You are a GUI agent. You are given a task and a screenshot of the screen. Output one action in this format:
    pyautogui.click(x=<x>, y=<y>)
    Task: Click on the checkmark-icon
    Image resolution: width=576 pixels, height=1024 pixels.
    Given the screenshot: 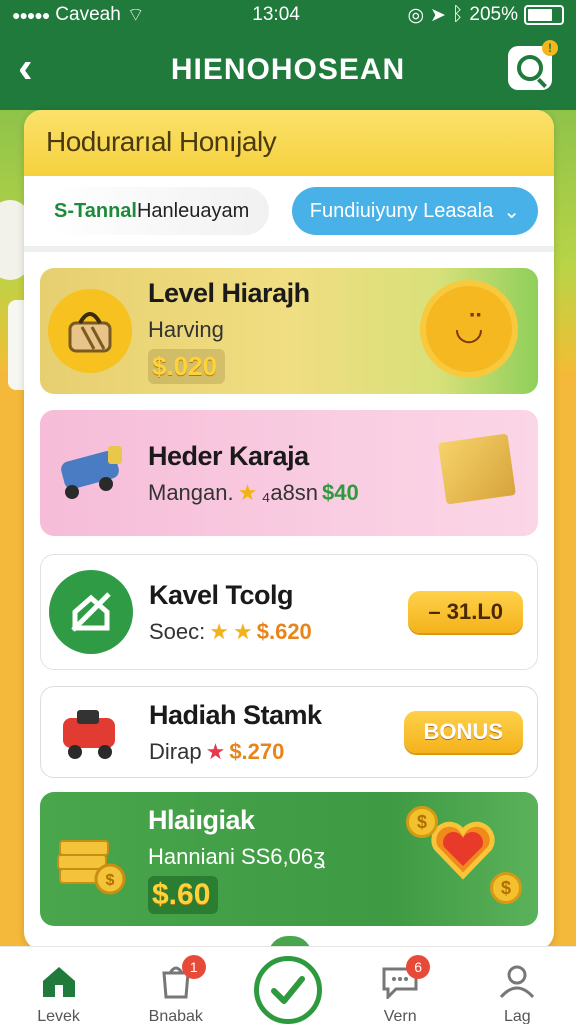 What is the action you would take?
    pyautogui.click(x=288, y=990)
    